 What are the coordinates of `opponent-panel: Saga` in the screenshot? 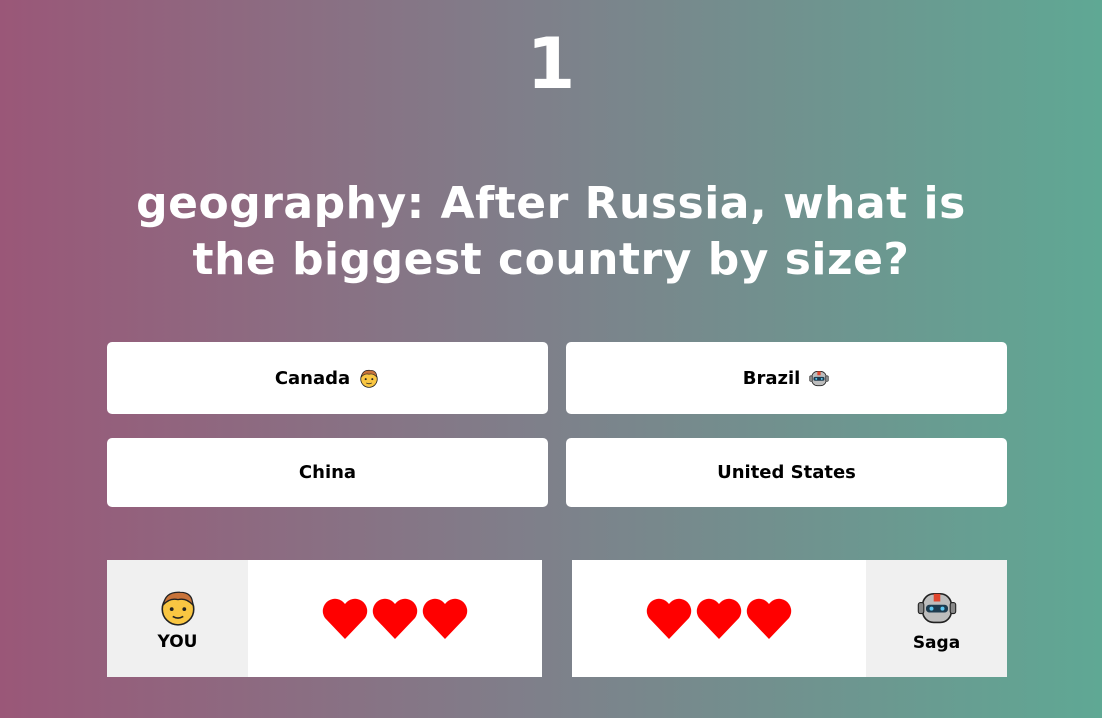 It's located at (789, 618).